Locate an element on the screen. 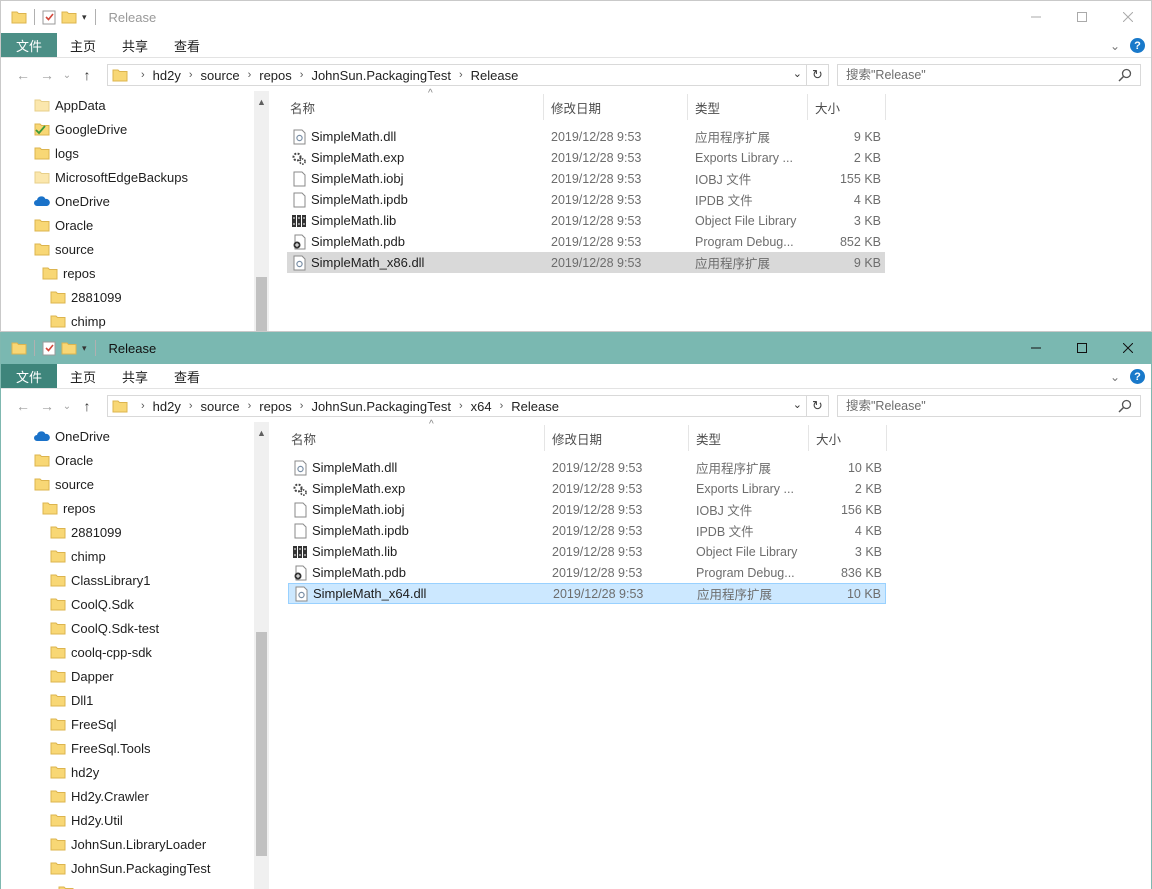 This screenshot has height=889, width=1152. tree-item-partial is located at coordinates (68, 885).